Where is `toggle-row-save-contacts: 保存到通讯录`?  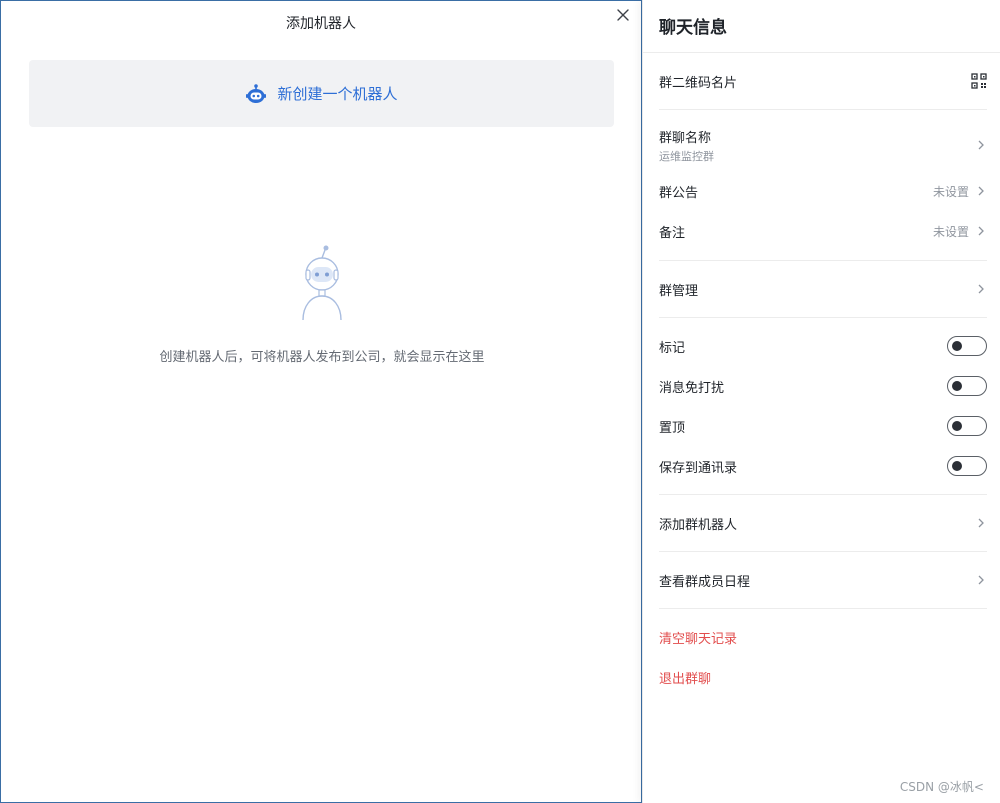 toggle-row-save-contacts: 保存到通讯录 is located at coordinates (823, 466).